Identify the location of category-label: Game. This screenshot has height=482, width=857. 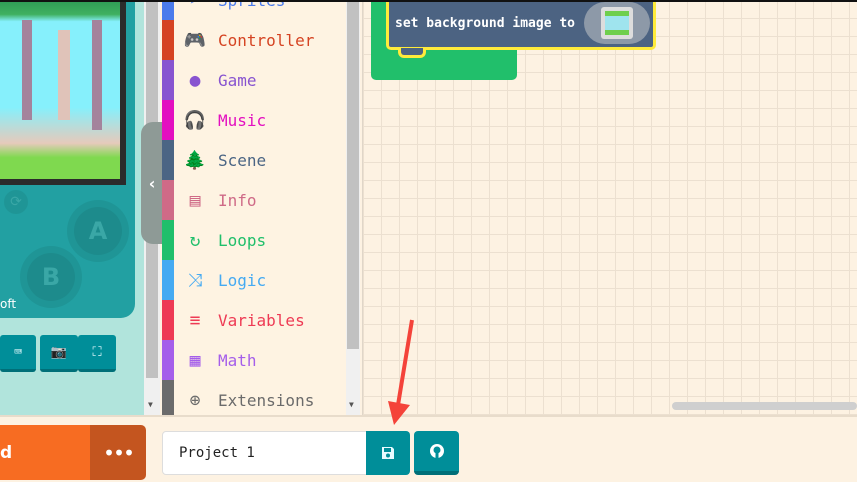
(237, 80).